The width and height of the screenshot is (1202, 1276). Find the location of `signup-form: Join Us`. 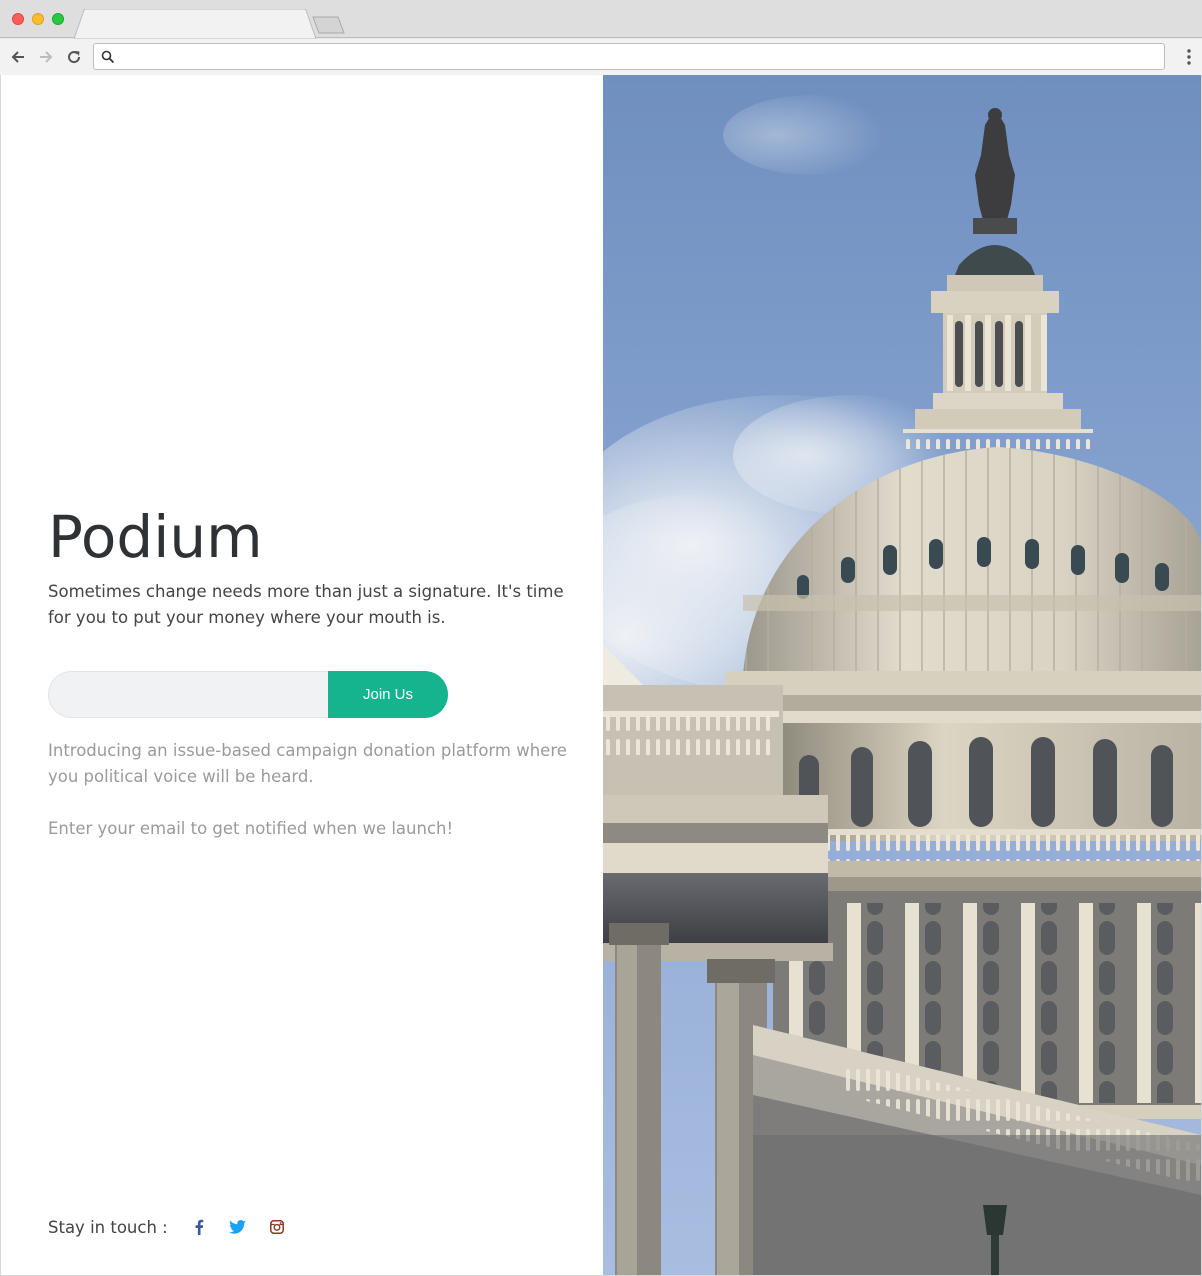

signup-form: Join Us is located at coordinates (248, 694).